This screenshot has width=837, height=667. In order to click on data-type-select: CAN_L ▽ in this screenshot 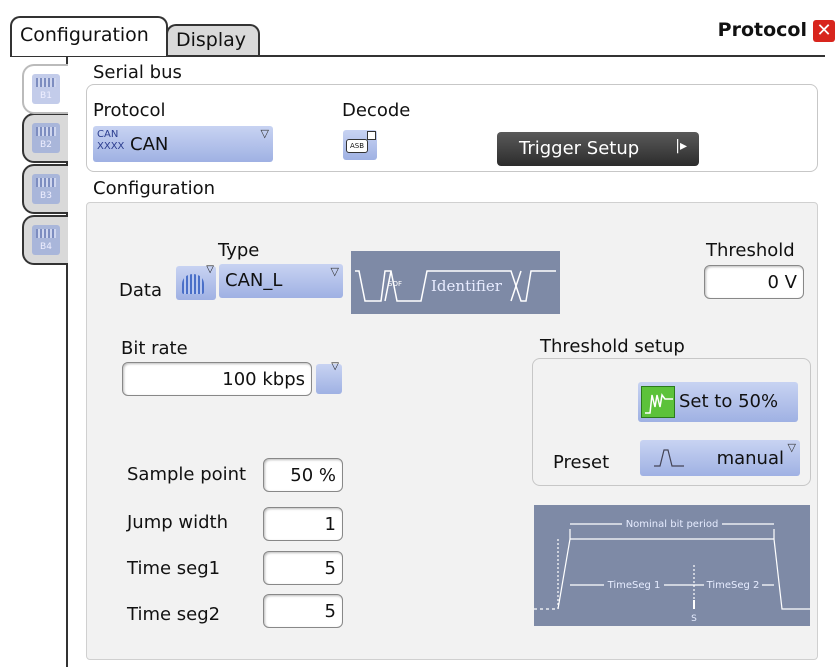, I will do `click(281, 281)`.